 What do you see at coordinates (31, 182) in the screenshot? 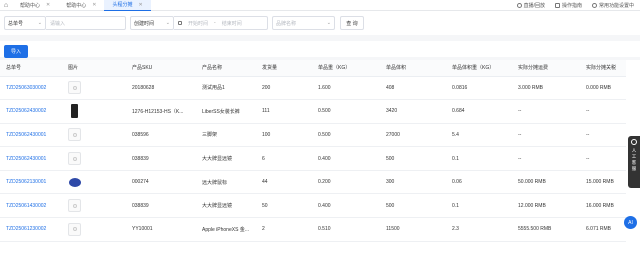
I see `order-number-link: TZD25062130001` at bounding box center [31, 182].